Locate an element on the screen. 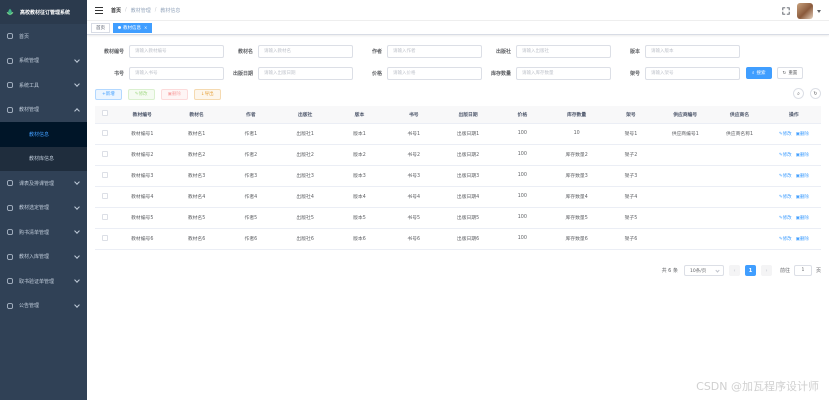 Image resolution: width=829 pixels, height=400 pixels. export-button: ↓ 导出 is located at coordinates (207, 94).